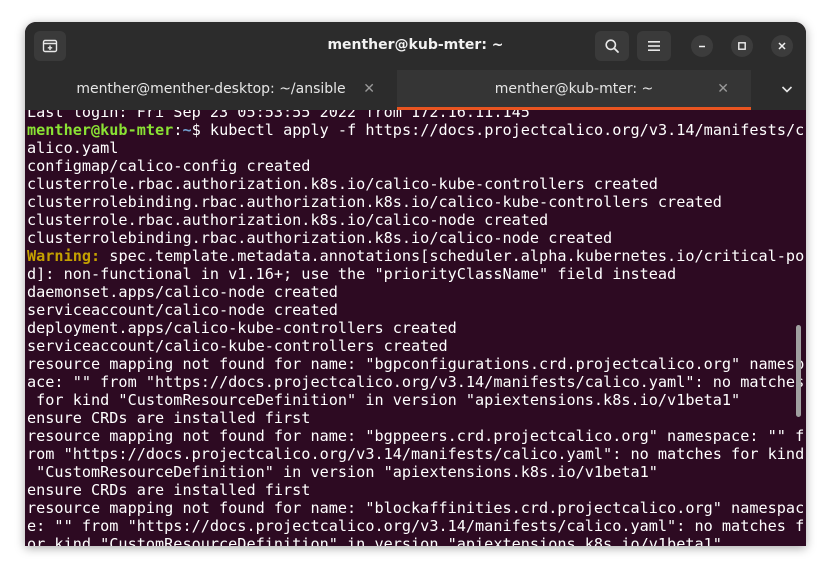  I want to click on maximize-button, so click(742, 46).